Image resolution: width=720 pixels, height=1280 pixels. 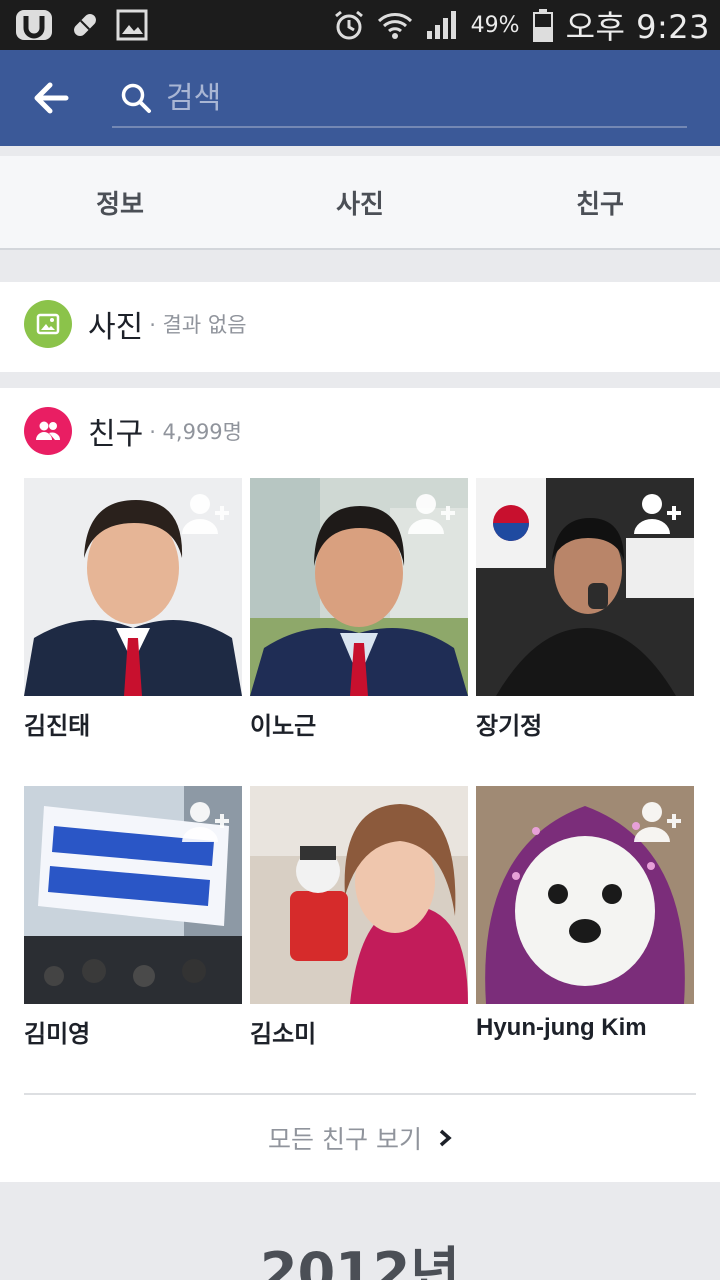 What do you see at coordinates (359, 723) in the screenshot?
I see `friend-name: 이노근` at bounding box center [359, 723].